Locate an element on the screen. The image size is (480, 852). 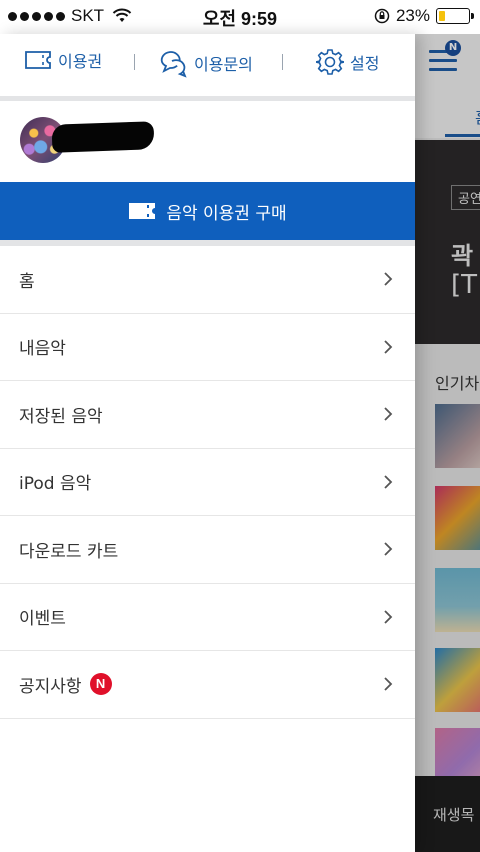
drawer-top-links: 이용권 이용문의 설정 is located at coordinates (207, 65).